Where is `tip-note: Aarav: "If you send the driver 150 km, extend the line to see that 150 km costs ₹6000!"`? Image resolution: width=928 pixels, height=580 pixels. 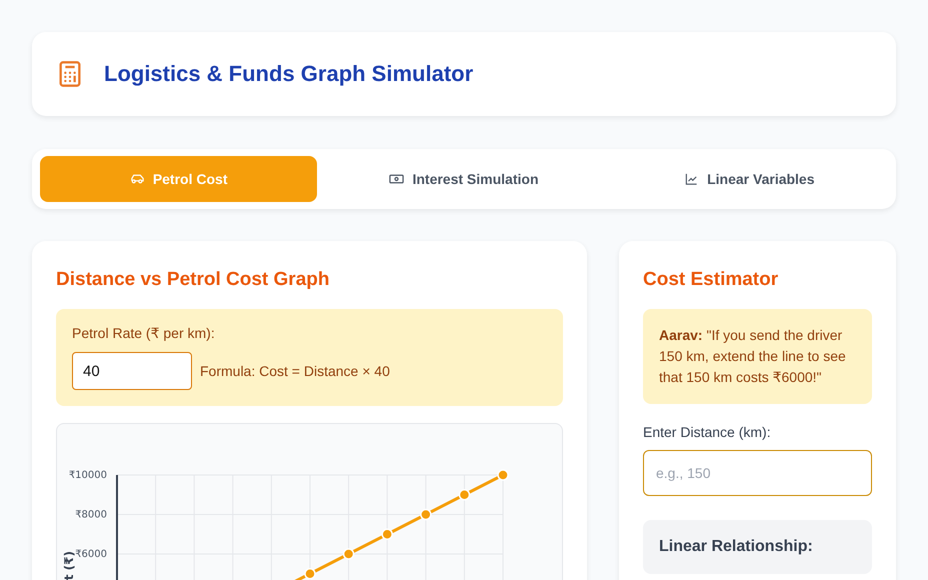
tip-note: Aarav: "If you send the driver 150 km, extend the line to see that 150 km costs ₹6000!" is located at coordinates (757, 356).